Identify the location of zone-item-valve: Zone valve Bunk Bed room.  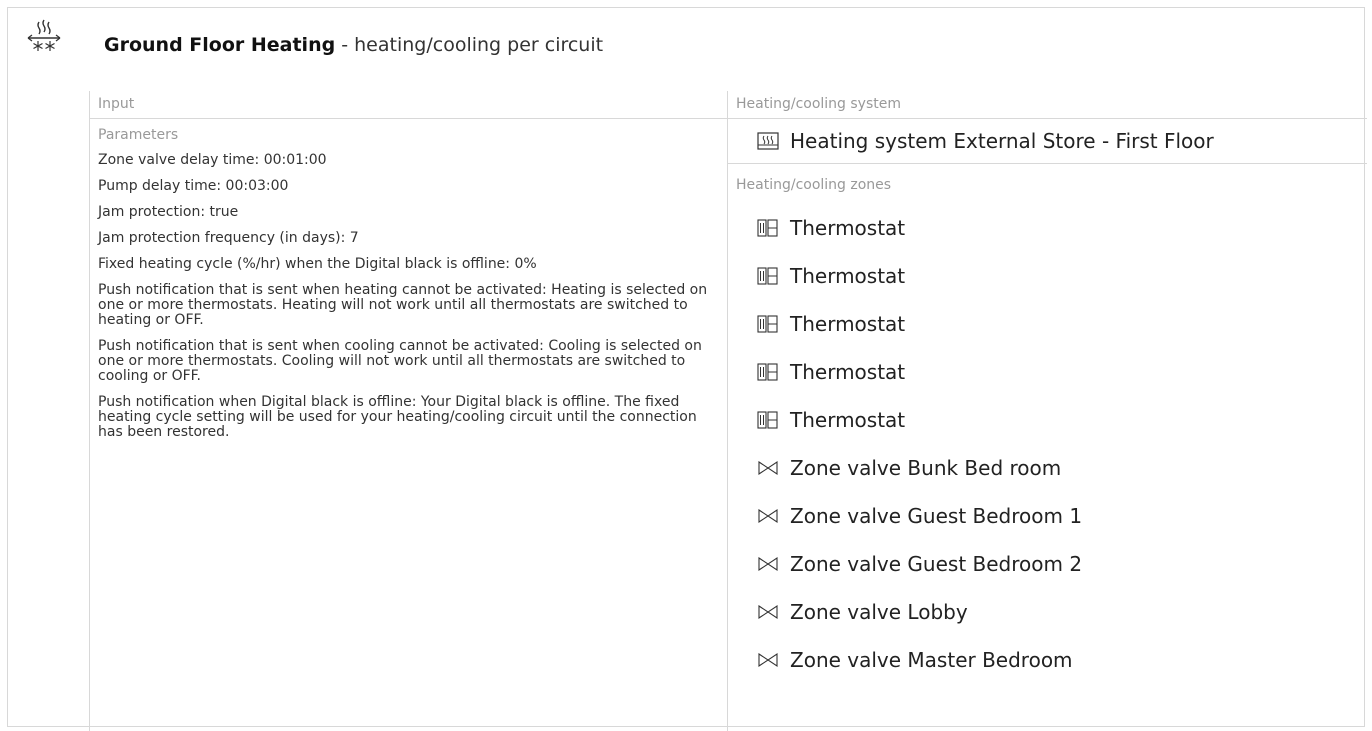
(1047, 468).